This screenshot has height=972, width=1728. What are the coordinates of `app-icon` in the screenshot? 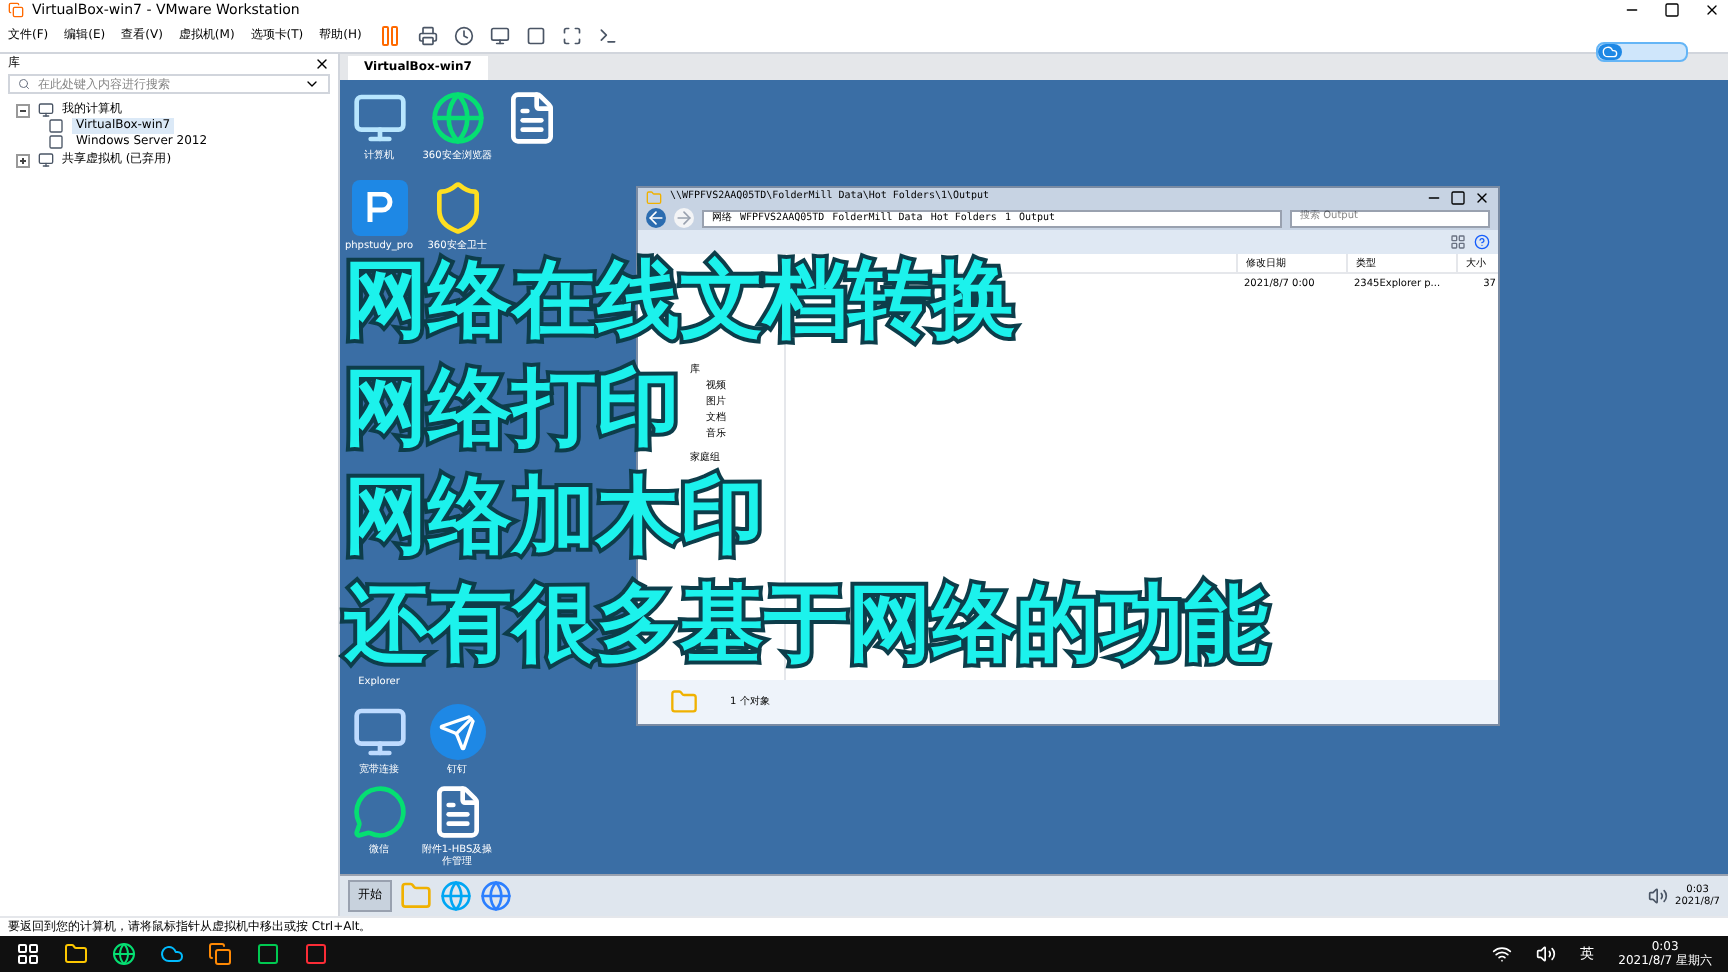 It's located at (268, 954).